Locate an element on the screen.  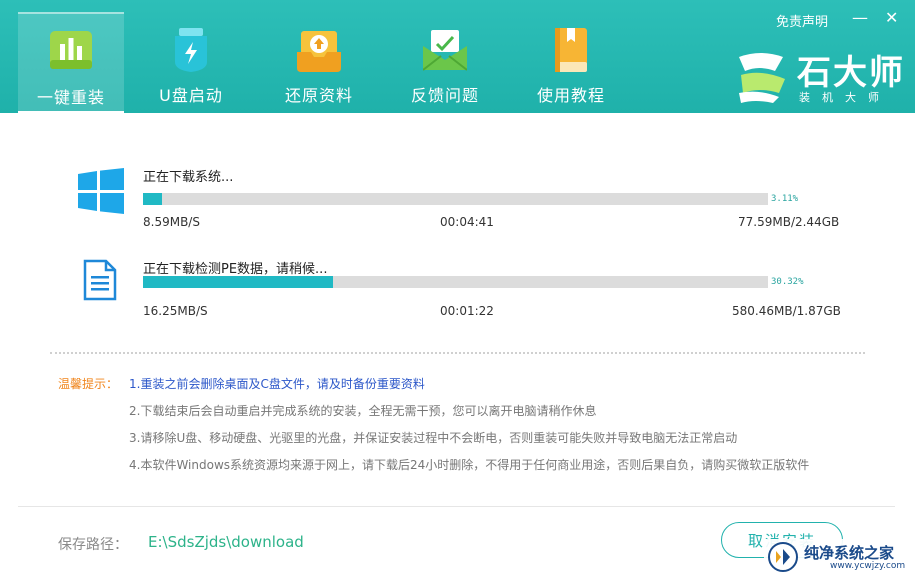
watermark-text: 纯净系统之家 is located at coordinates (849, 553).